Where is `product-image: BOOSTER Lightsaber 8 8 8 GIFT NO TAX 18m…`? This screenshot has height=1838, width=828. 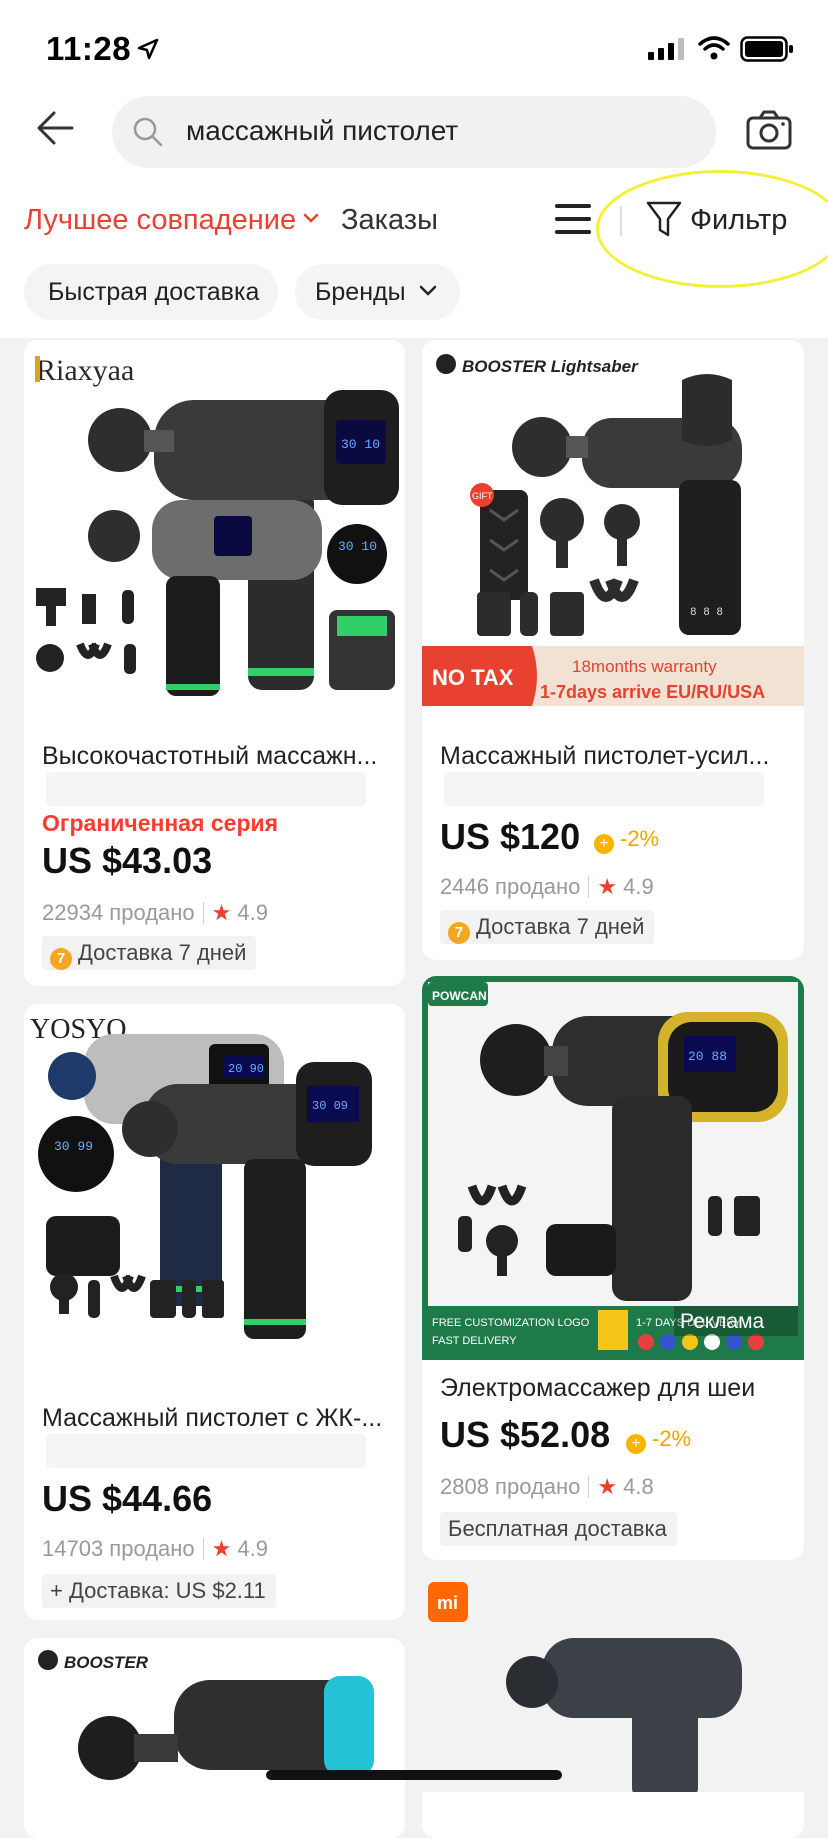
product-image: BOOSTER Lightsaber 8 8 8 GIFT NO TAX 18m… is located at coordinates (613, 532).